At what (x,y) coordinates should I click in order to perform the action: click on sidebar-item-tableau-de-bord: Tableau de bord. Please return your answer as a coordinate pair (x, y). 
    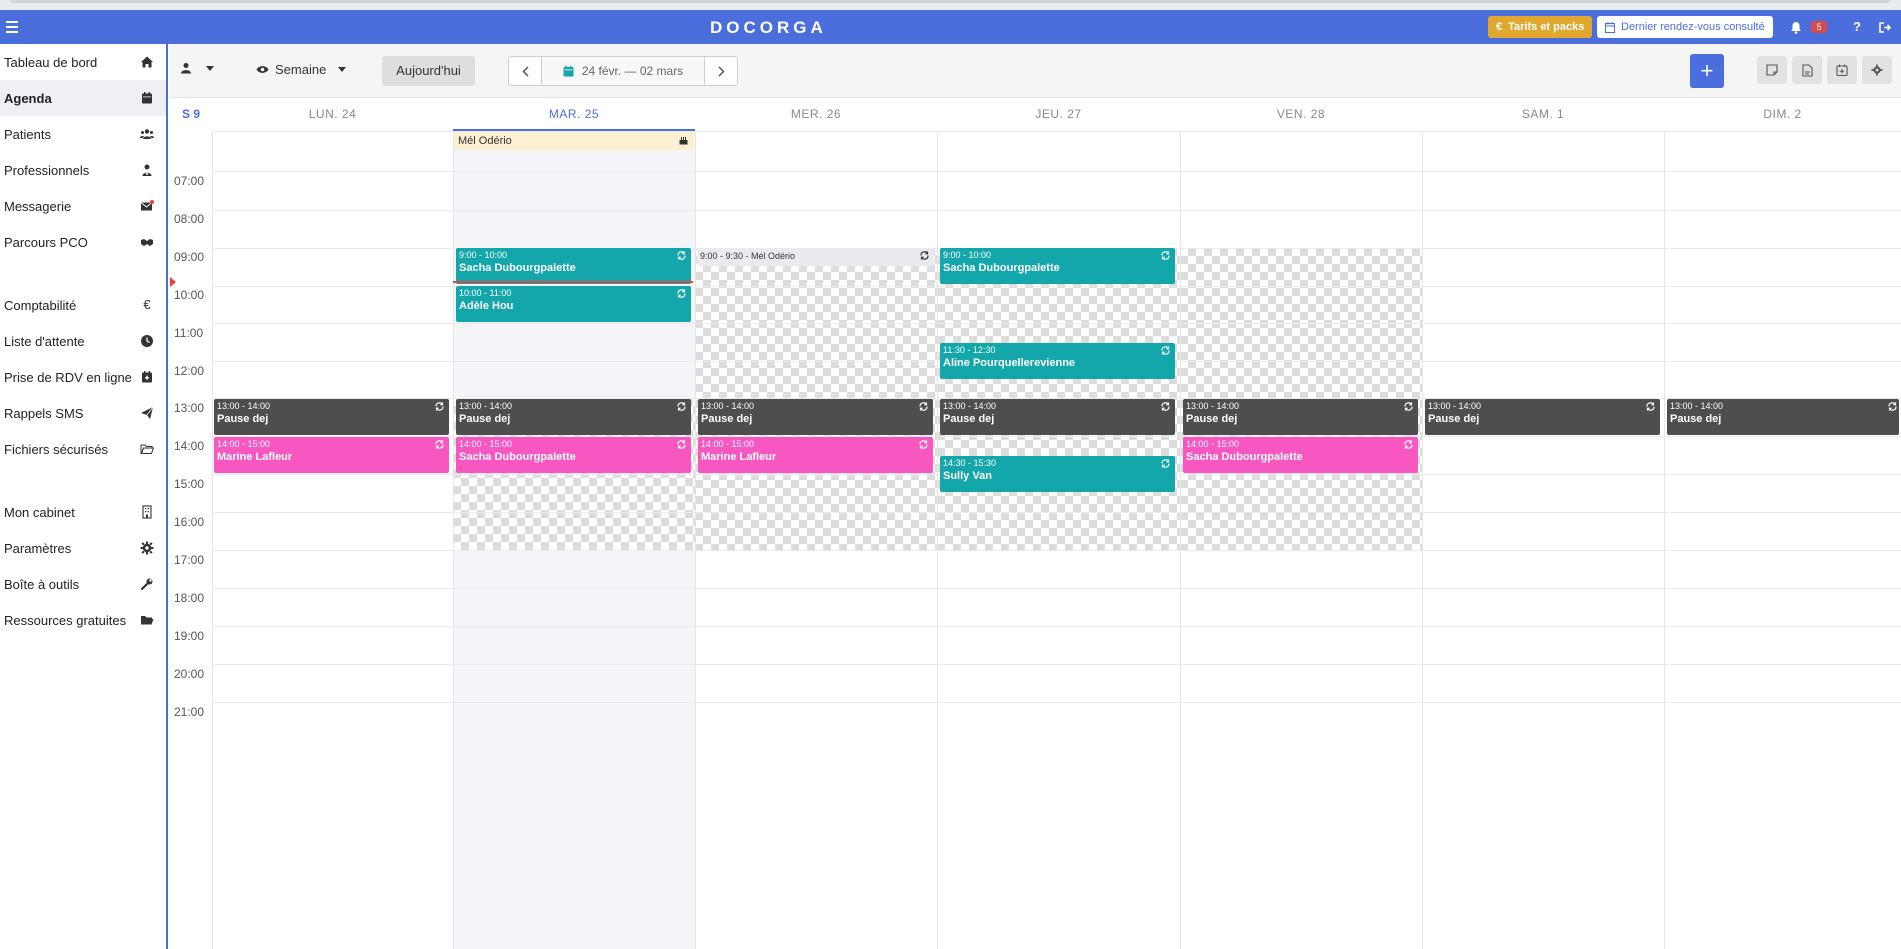
    Looking at the image, I should click on (83, 62).